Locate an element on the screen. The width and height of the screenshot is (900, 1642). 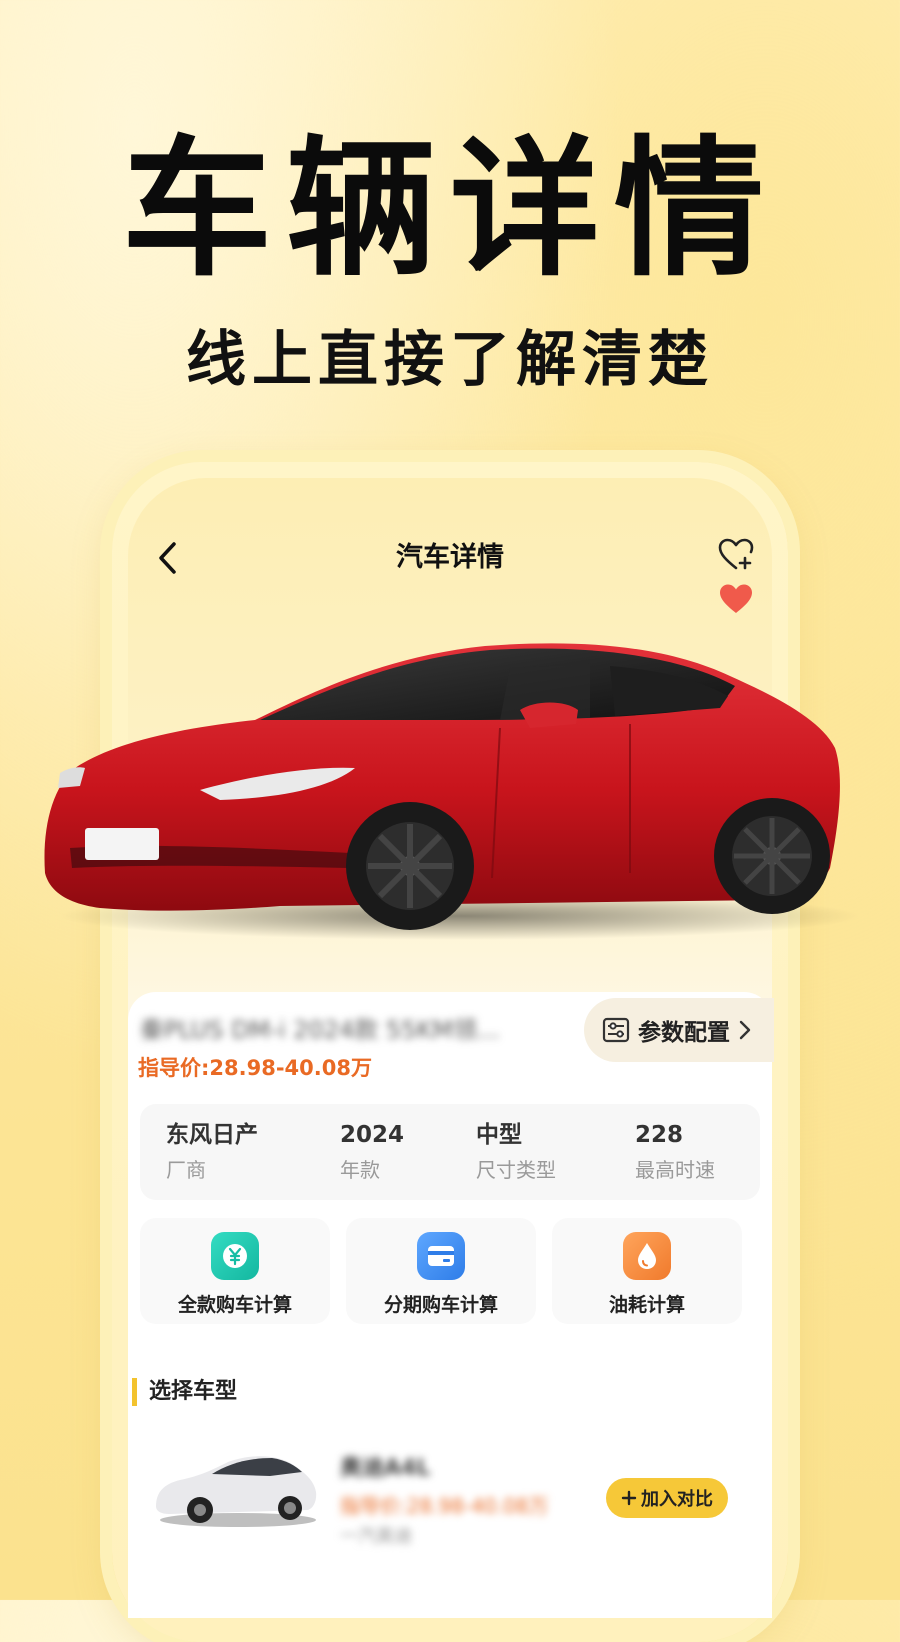
chevron-left-icon is located at coordinates (167, 558).